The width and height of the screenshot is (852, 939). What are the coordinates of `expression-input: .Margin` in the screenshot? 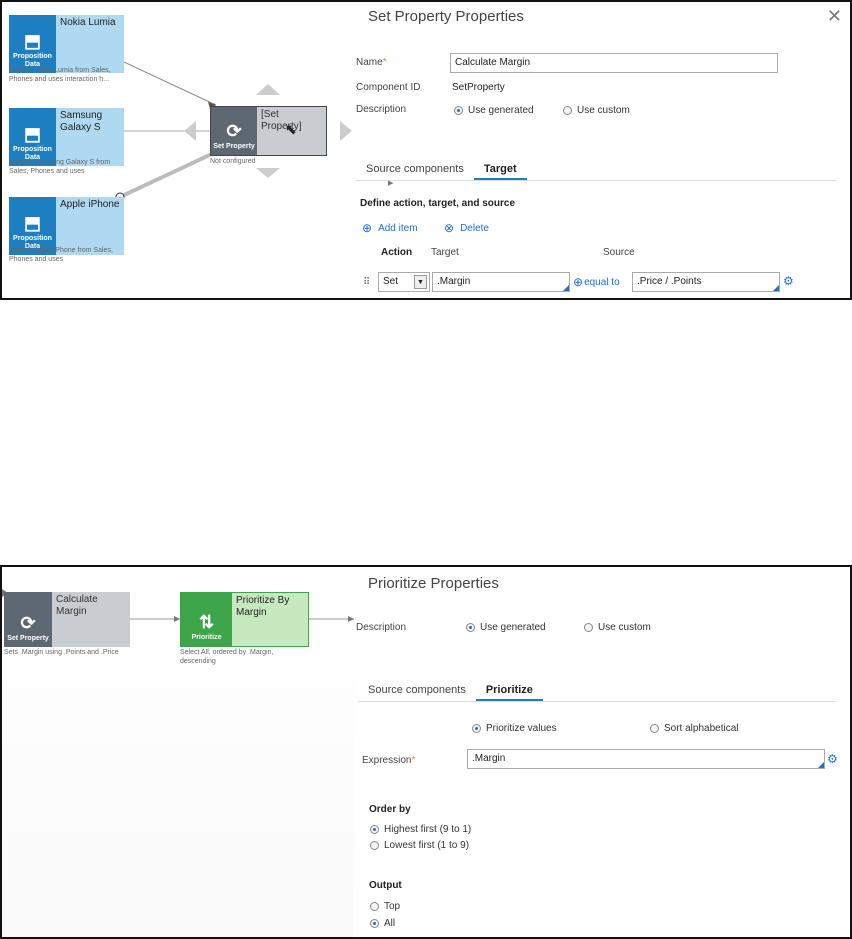 It's located at (646, 759).